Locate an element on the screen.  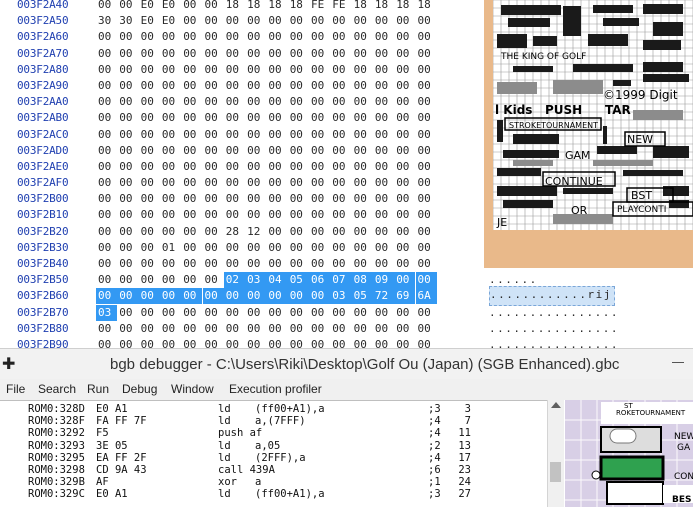
menu-window: Window is located at coordinates (192, 389).